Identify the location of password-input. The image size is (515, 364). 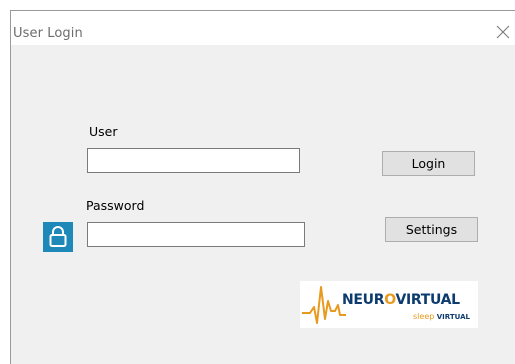
(196, 234).